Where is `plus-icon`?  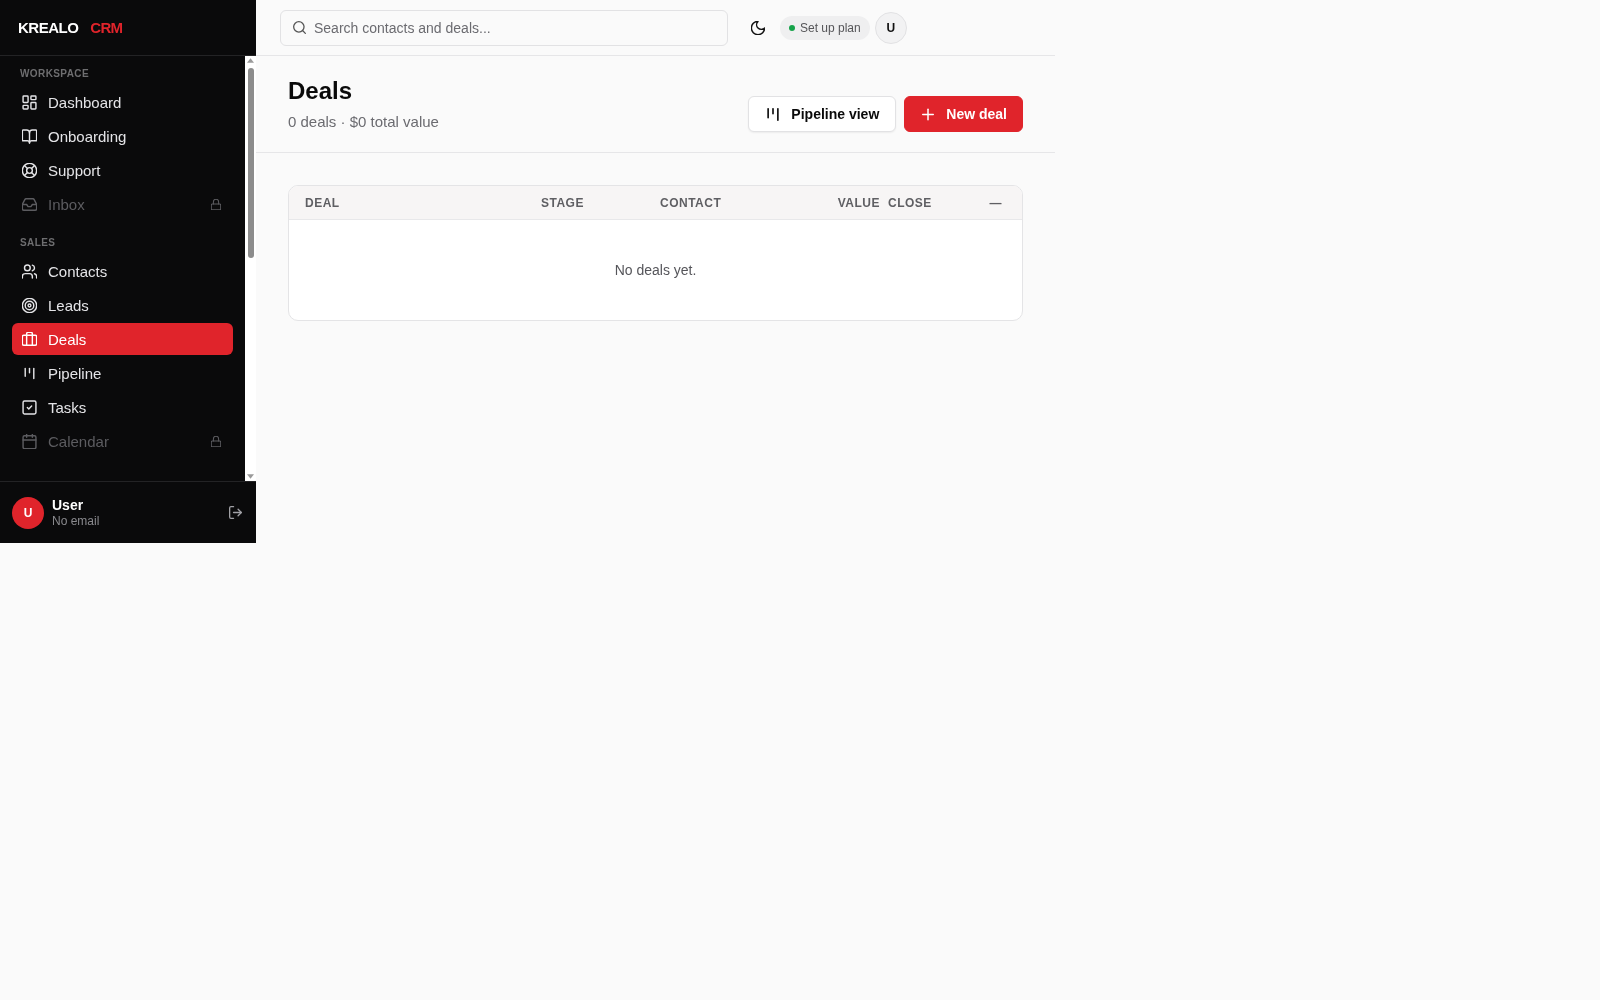
plus-icon is located at coordinates (928, 114).